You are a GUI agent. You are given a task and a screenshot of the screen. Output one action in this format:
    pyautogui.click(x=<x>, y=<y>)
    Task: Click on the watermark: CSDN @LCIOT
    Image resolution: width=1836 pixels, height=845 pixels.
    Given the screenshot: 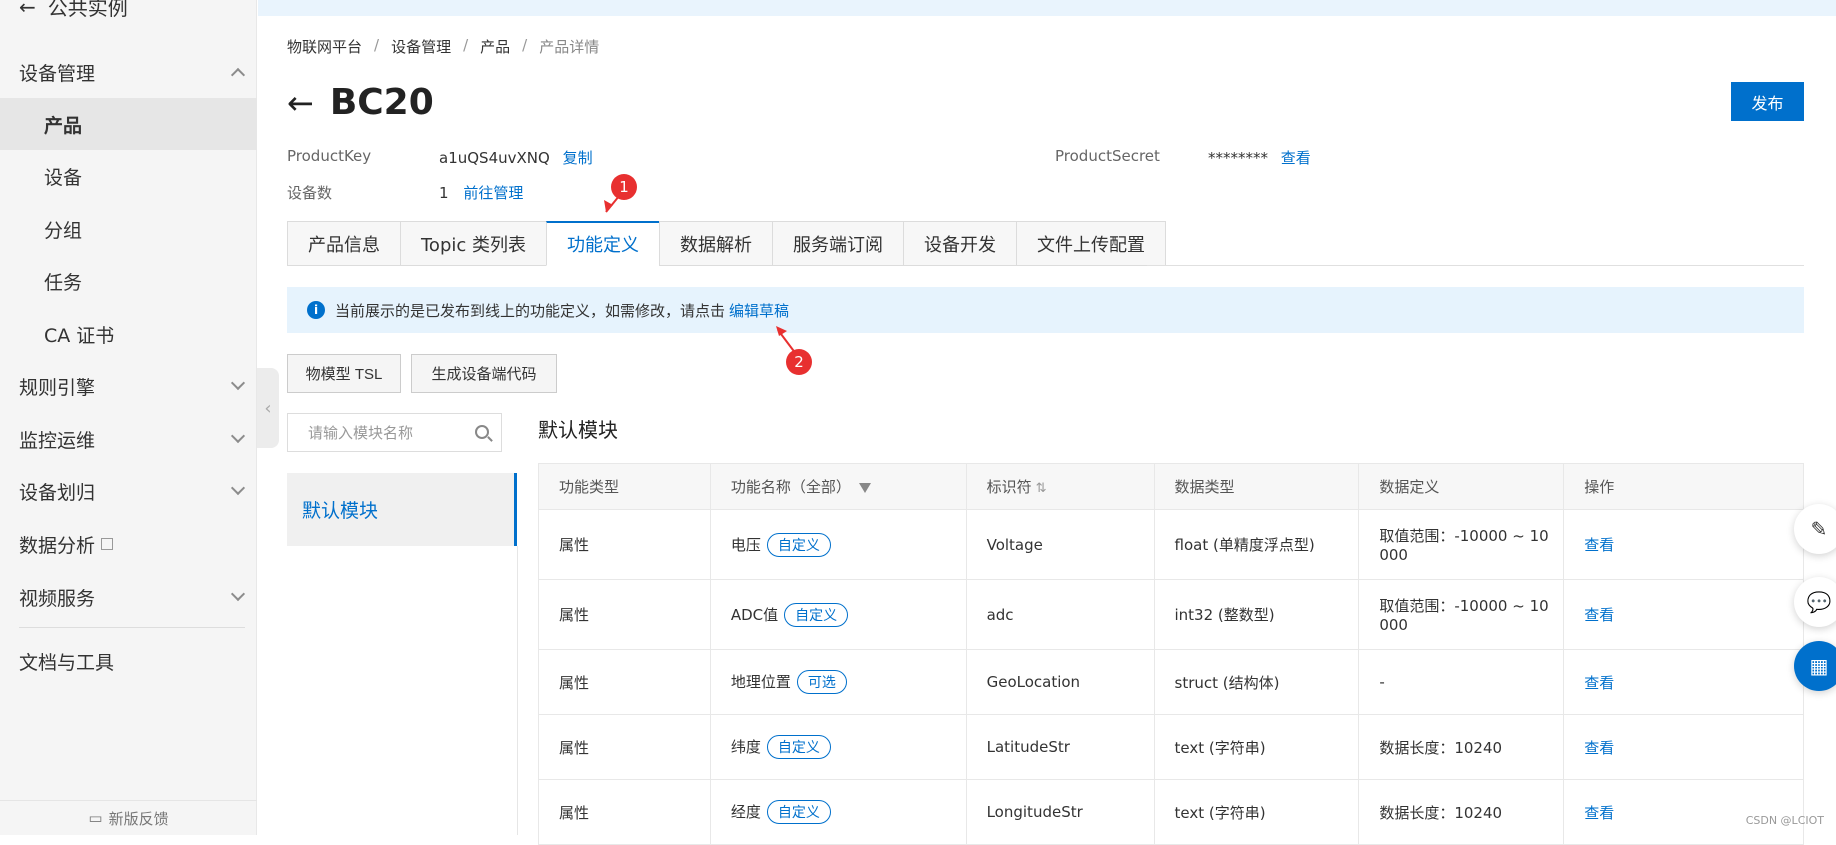 What is the action you would take?
    pyautogui.click(x=1785, y=820)
    